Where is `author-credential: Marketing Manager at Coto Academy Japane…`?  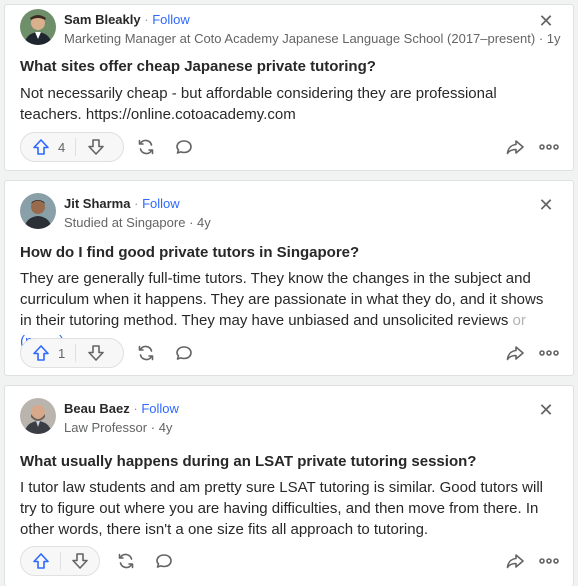
author-credential: Marketing Manager at Coto Academy Japane… is located at coordinates (299, 38).